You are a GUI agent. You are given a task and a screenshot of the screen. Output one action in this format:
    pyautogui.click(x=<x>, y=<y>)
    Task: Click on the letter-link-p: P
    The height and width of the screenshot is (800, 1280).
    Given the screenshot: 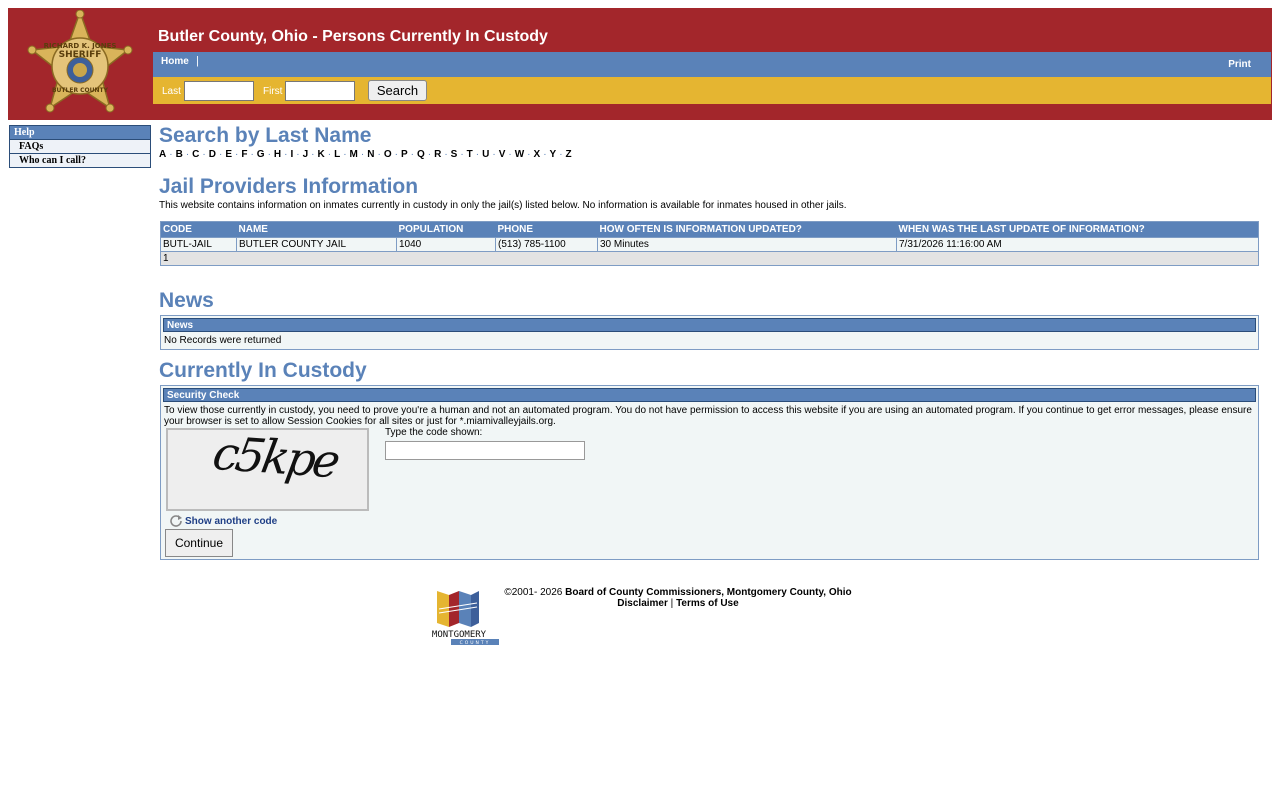 What is the action you would take?
    pyautogui.click(x=404, y=154)
    